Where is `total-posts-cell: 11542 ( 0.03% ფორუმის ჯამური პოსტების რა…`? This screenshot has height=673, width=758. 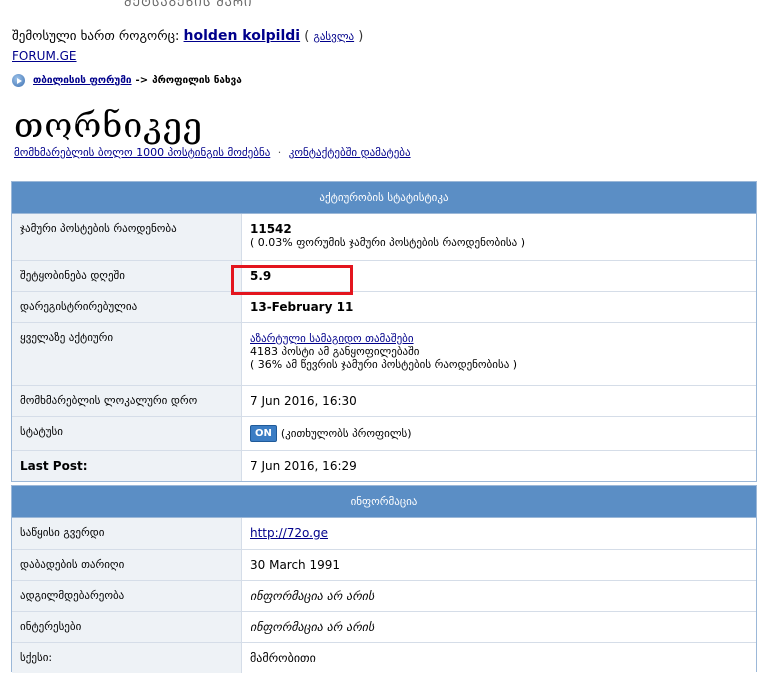 total-posts-cell: 11542 ( 0.03% ფორუმის ჯამური პოსტების რა… is located at coordinates (499, 237).